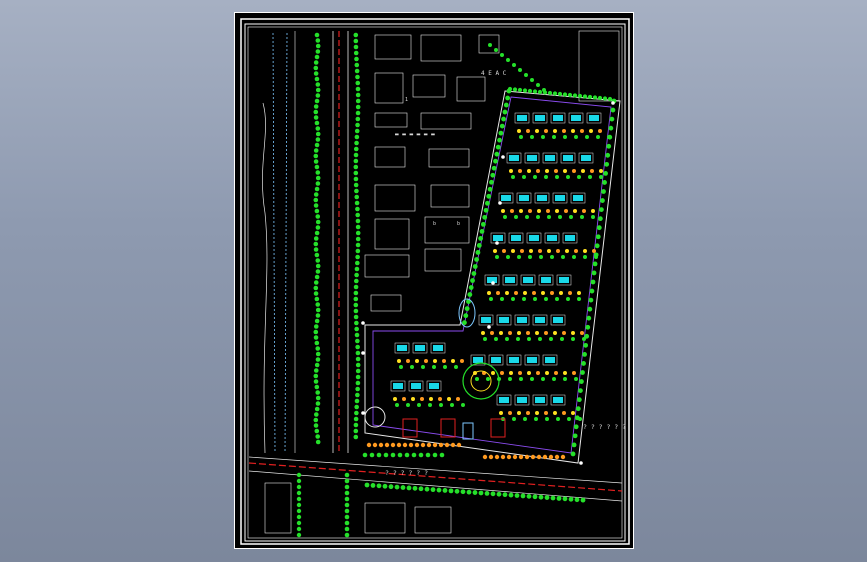  Describe the element at coordinates (410, 428) in the screenshot. I see `gate-building` at that location.